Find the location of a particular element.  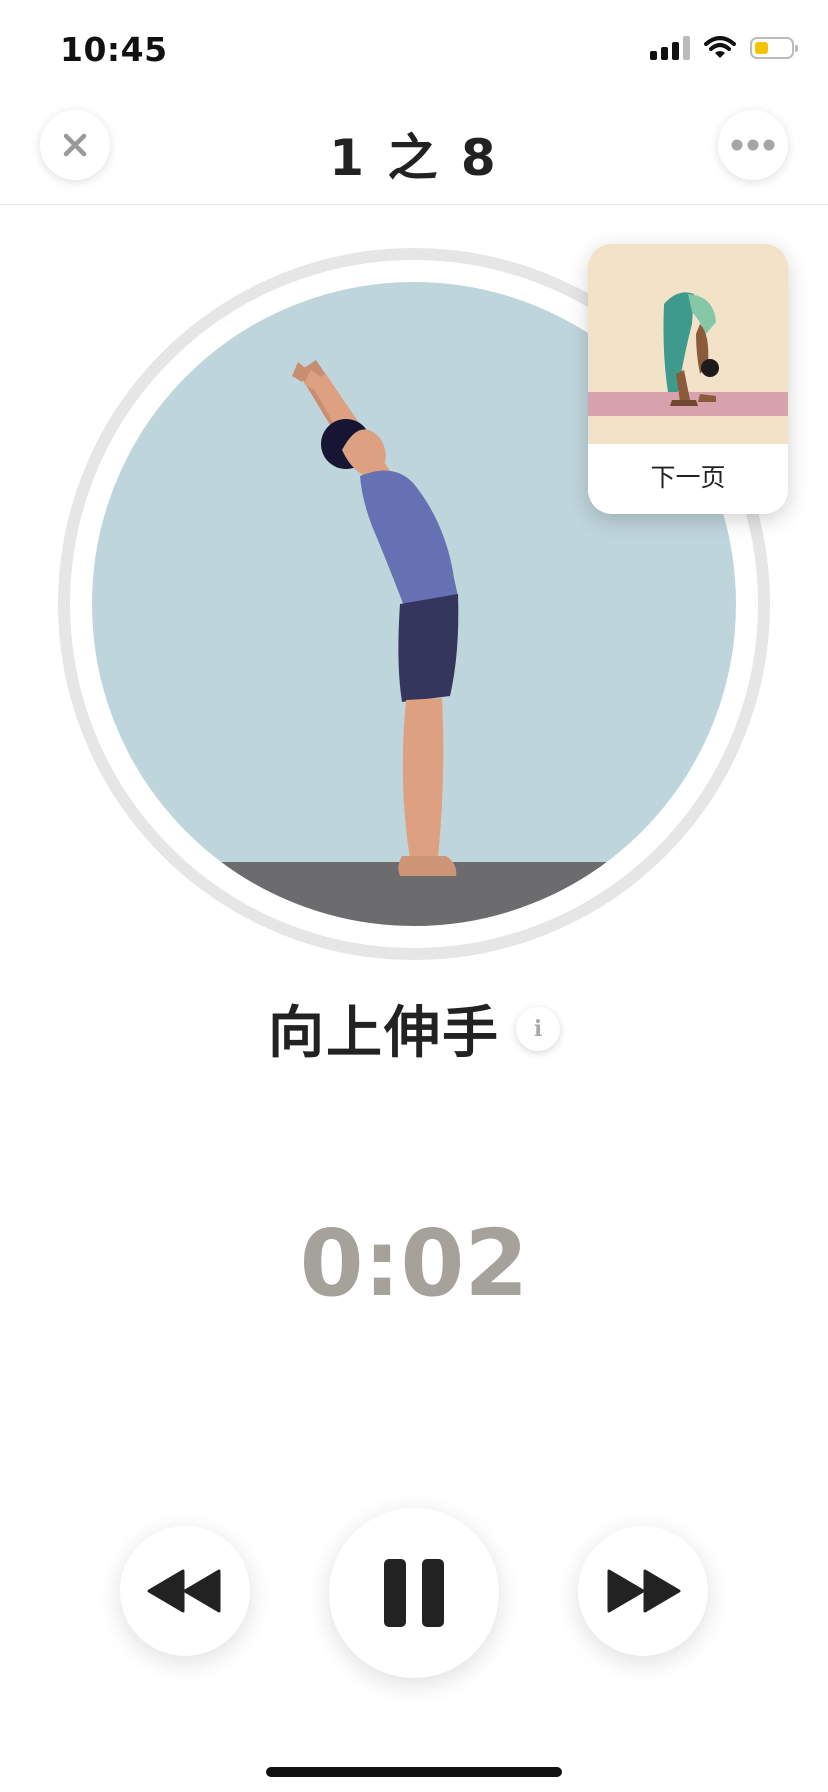

fast-forward-icon is located at coordinates (644, 1591).